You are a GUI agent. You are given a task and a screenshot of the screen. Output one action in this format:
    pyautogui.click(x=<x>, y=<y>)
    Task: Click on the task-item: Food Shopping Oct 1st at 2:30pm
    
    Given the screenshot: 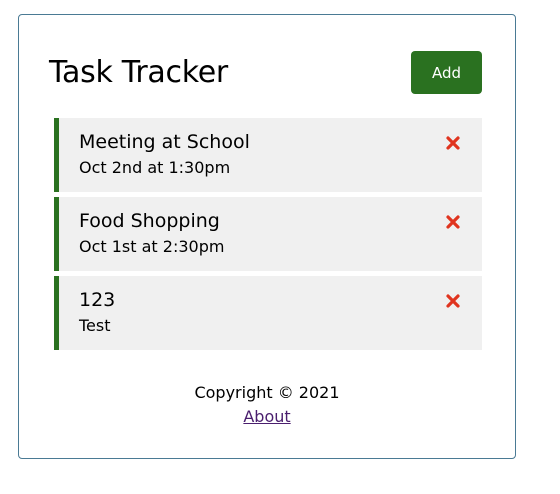 What is the action you would take?
    pyautogui.click(x=268, y=234)
    